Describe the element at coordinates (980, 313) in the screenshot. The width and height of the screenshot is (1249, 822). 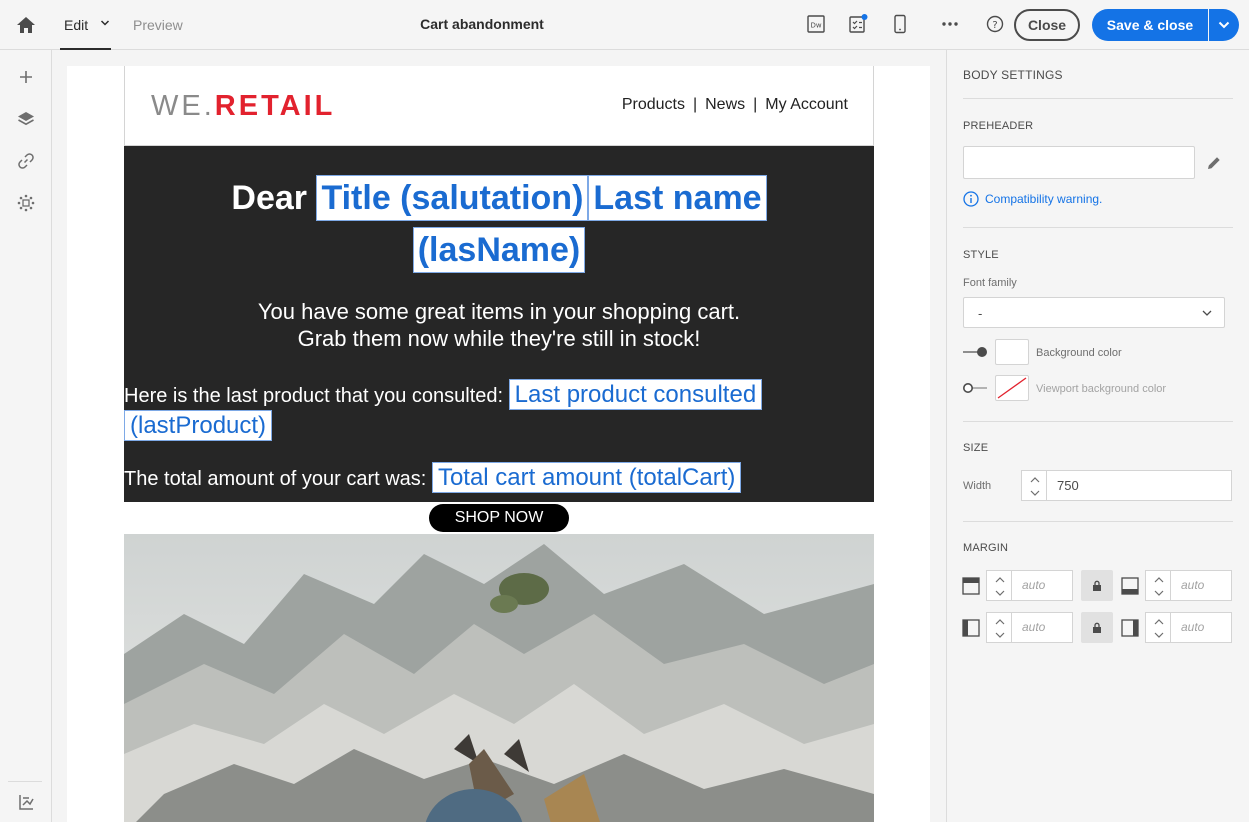
I see `font-family-value: -` at that location.